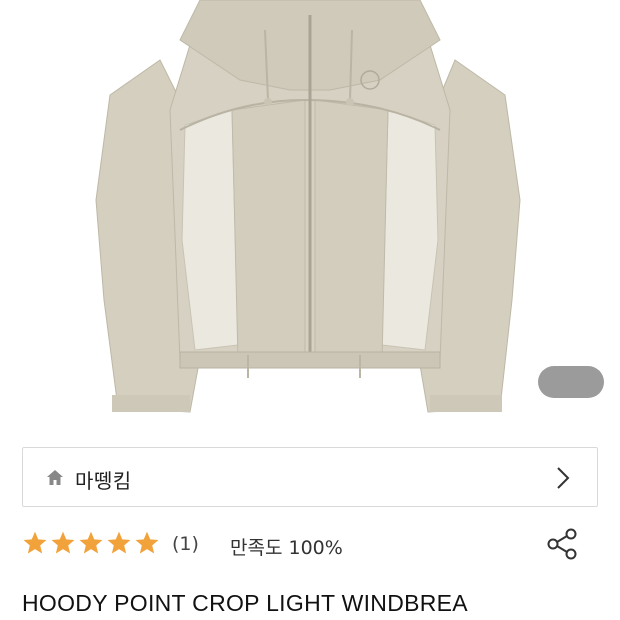 The image size is (620, 620). Describe the element at coordinates (55, 477) in the screenshot. I see `home-icon` at that location.